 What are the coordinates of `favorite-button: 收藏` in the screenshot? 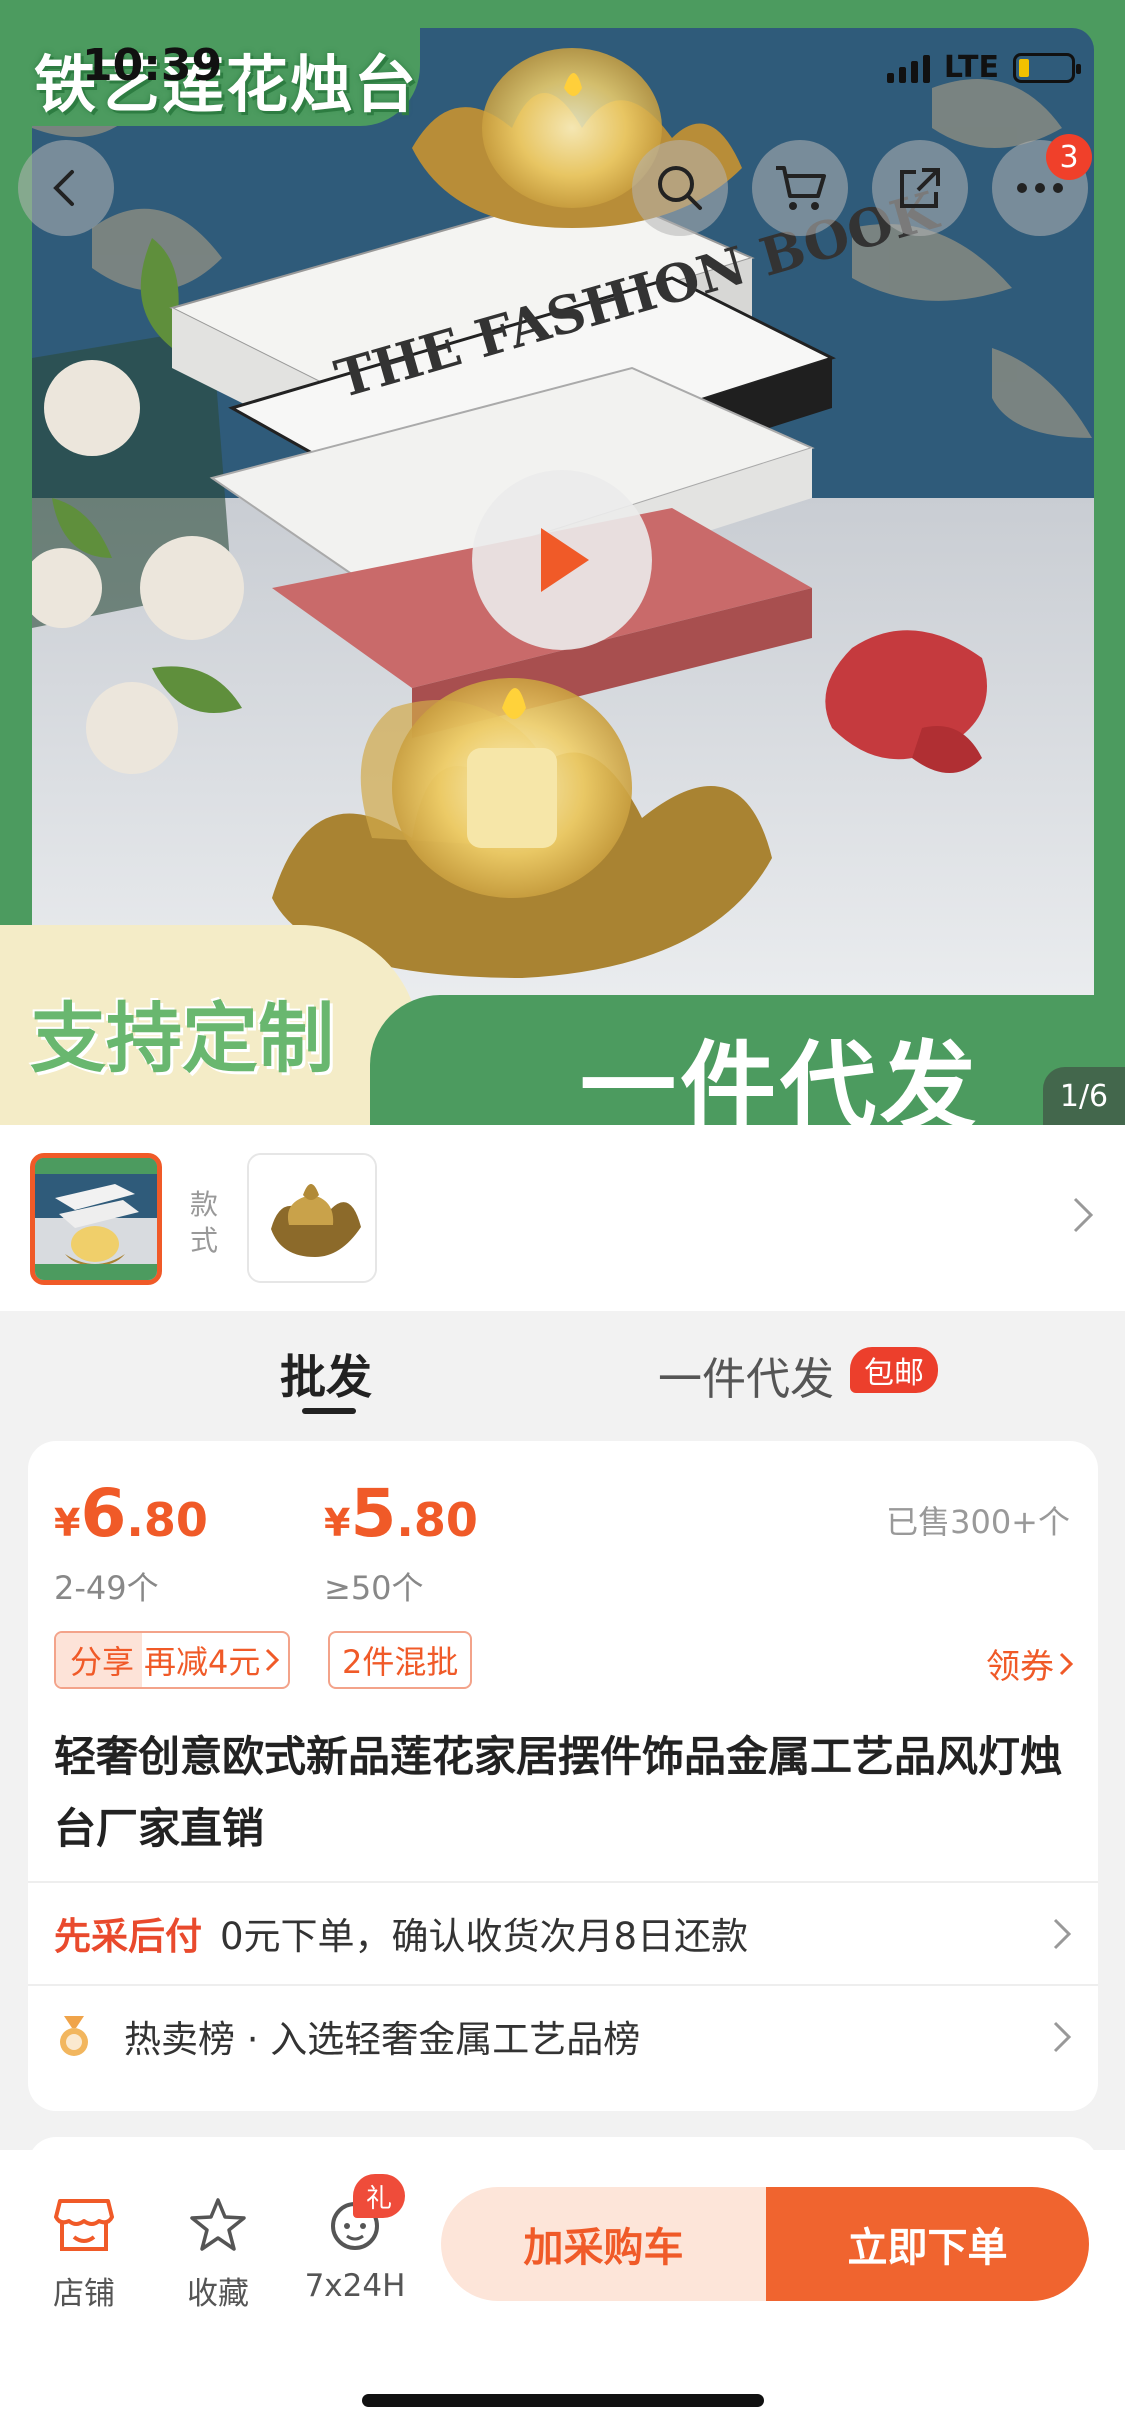 It's located at (218, 2251).